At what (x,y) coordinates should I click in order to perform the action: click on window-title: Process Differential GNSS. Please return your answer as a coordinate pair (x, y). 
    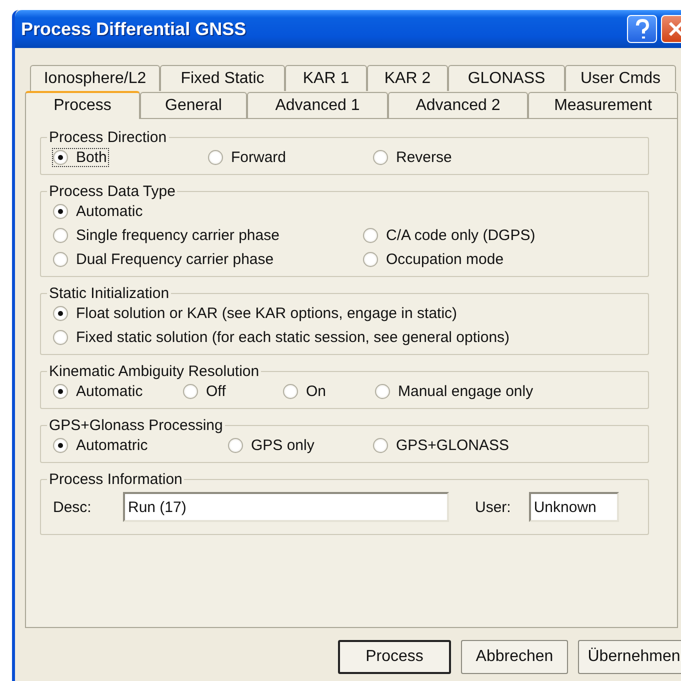
    Looking at the image, I should click on (134, 29).